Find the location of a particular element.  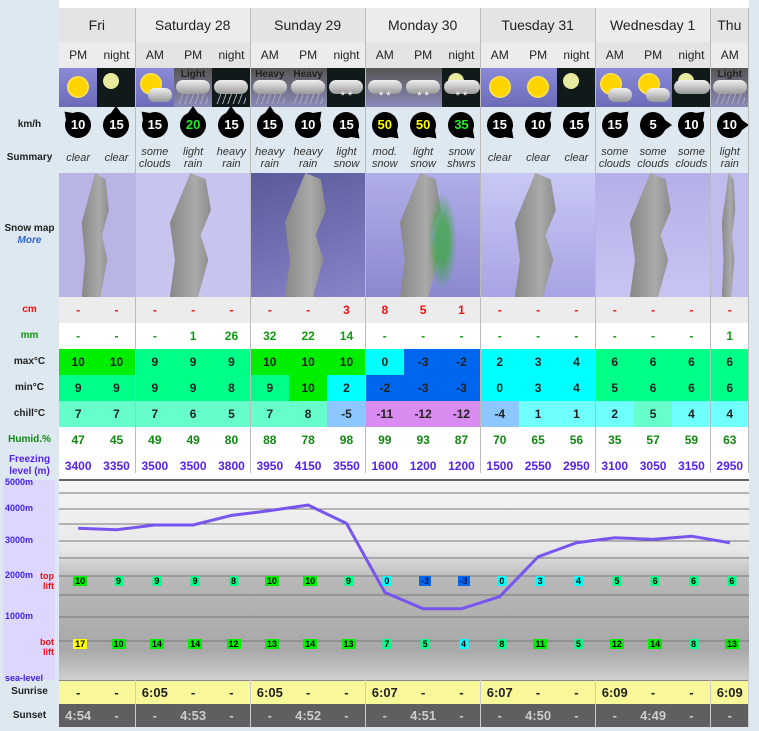

humidity-value: 45 is located at coordinates (116, 440).